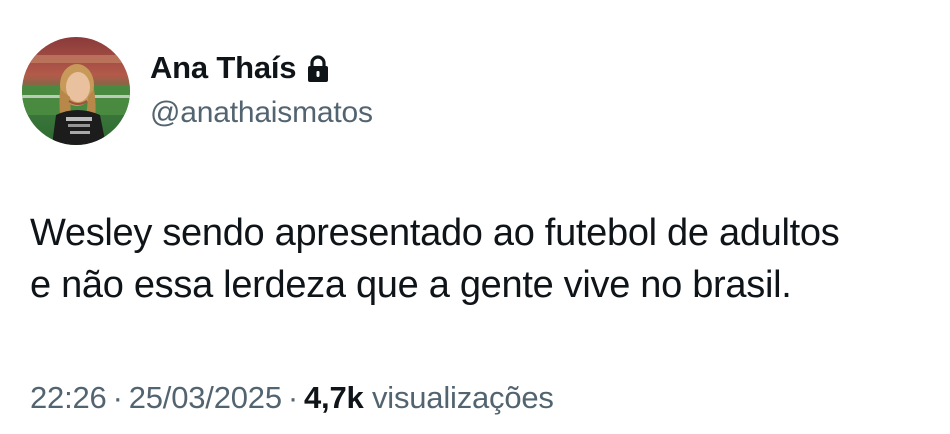 This screenshot has height=434, width=950. What do you see at coordinates (261, 89) in the screenshot?
I see `tweet-header: Ana Thaís @anathaismatos` at bounding box center [261, 89].